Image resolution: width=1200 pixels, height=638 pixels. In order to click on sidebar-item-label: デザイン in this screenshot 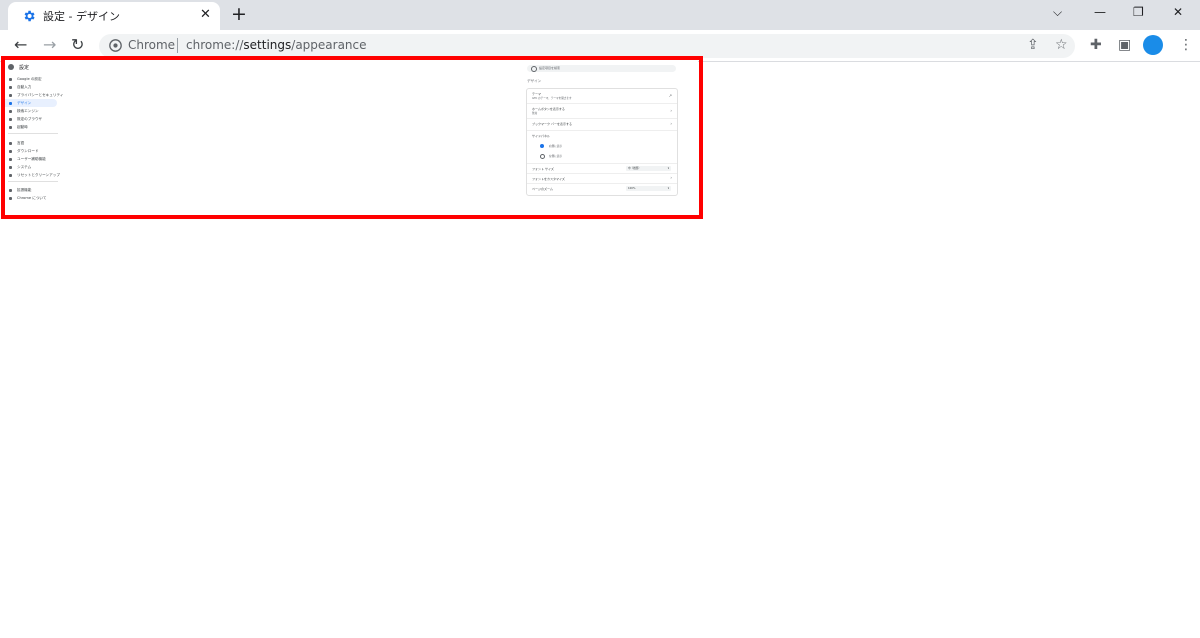, I will do `click(24, 103)`.